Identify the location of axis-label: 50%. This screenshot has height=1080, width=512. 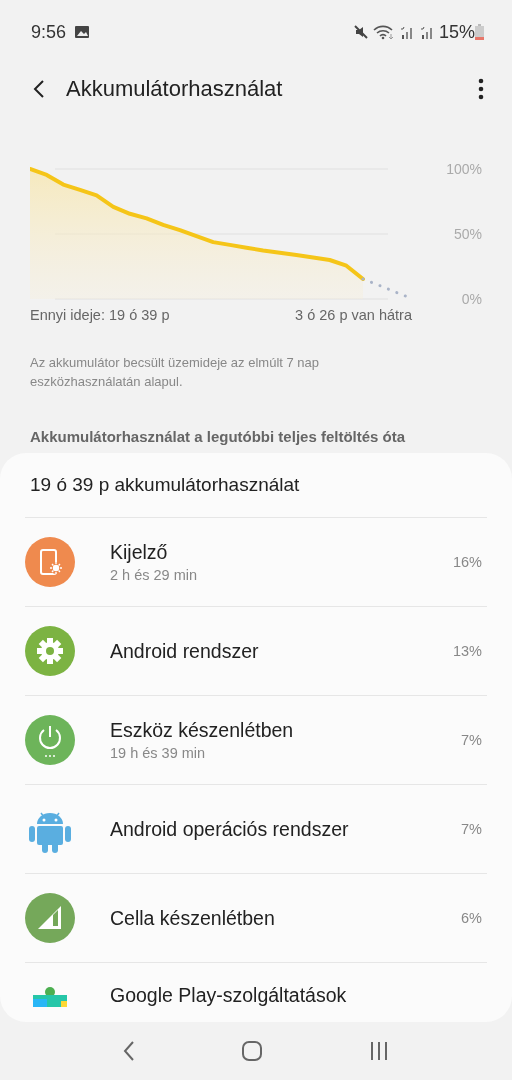
(467, 234).